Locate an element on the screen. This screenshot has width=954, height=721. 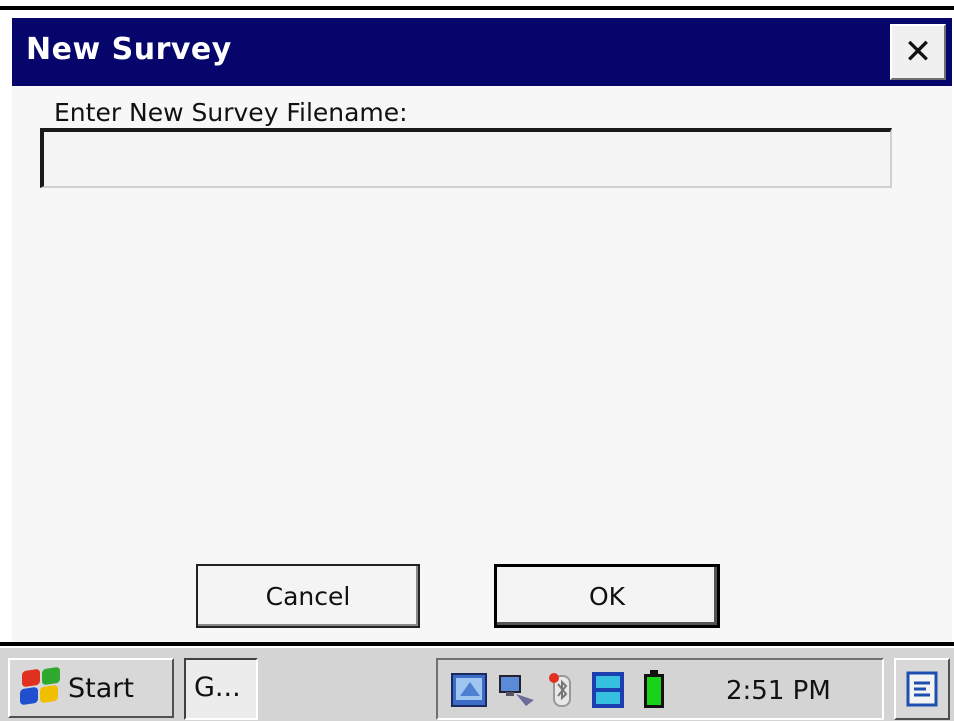
show-desktop-button is located at coordinates (922, 689).